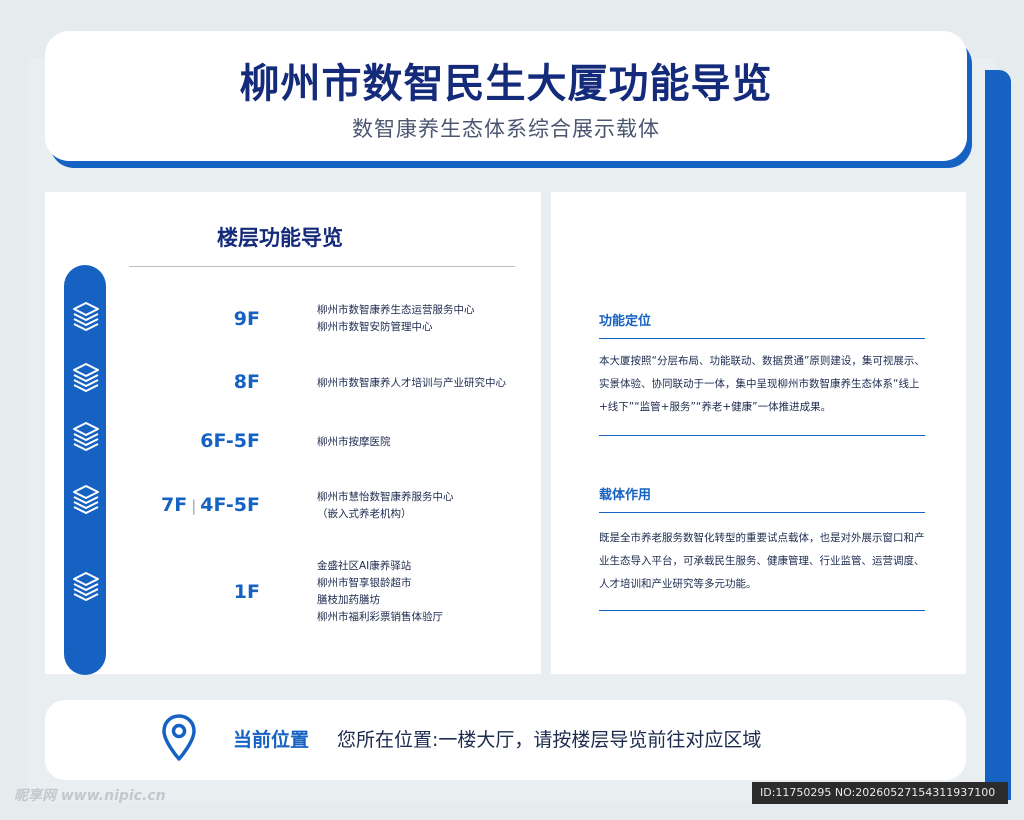 Image resolution: width=1024 pixels, height=820 pixels. What do you see at coordinates (364, 583) in the screenshot?
I see `floor-desc-line: 柳州市智享银龄超市` at bounding box center [364, 583].